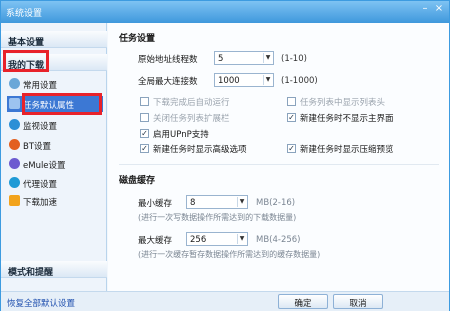 Image resolution: width=450 pixels, height=311 pixels. Describe the element at coordinates (276, 203) in the screenshot. I see `min-cache-hint: MB(2-16)` at that location.